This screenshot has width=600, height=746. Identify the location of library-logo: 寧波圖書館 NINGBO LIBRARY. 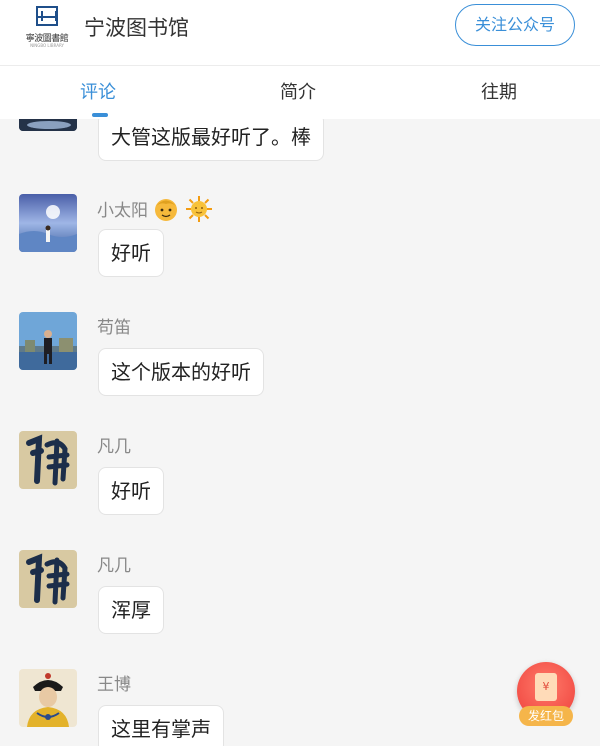
(47, 27).